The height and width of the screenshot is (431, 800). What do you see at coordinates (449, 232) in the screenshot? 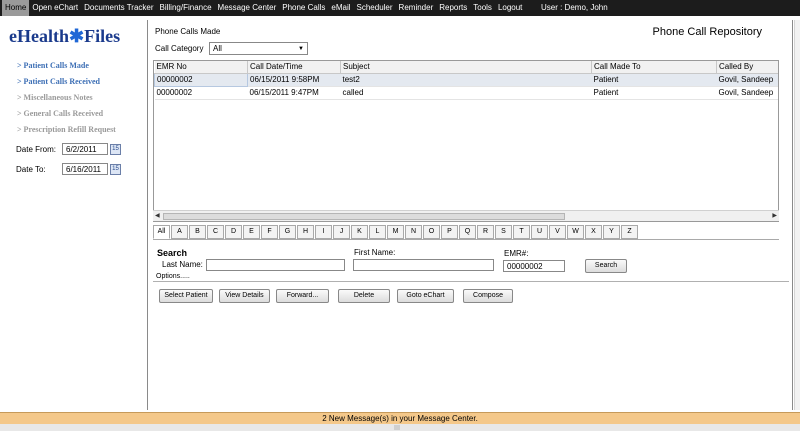
I see `alpha-tab-p: P` at bounding box center [449, 232].